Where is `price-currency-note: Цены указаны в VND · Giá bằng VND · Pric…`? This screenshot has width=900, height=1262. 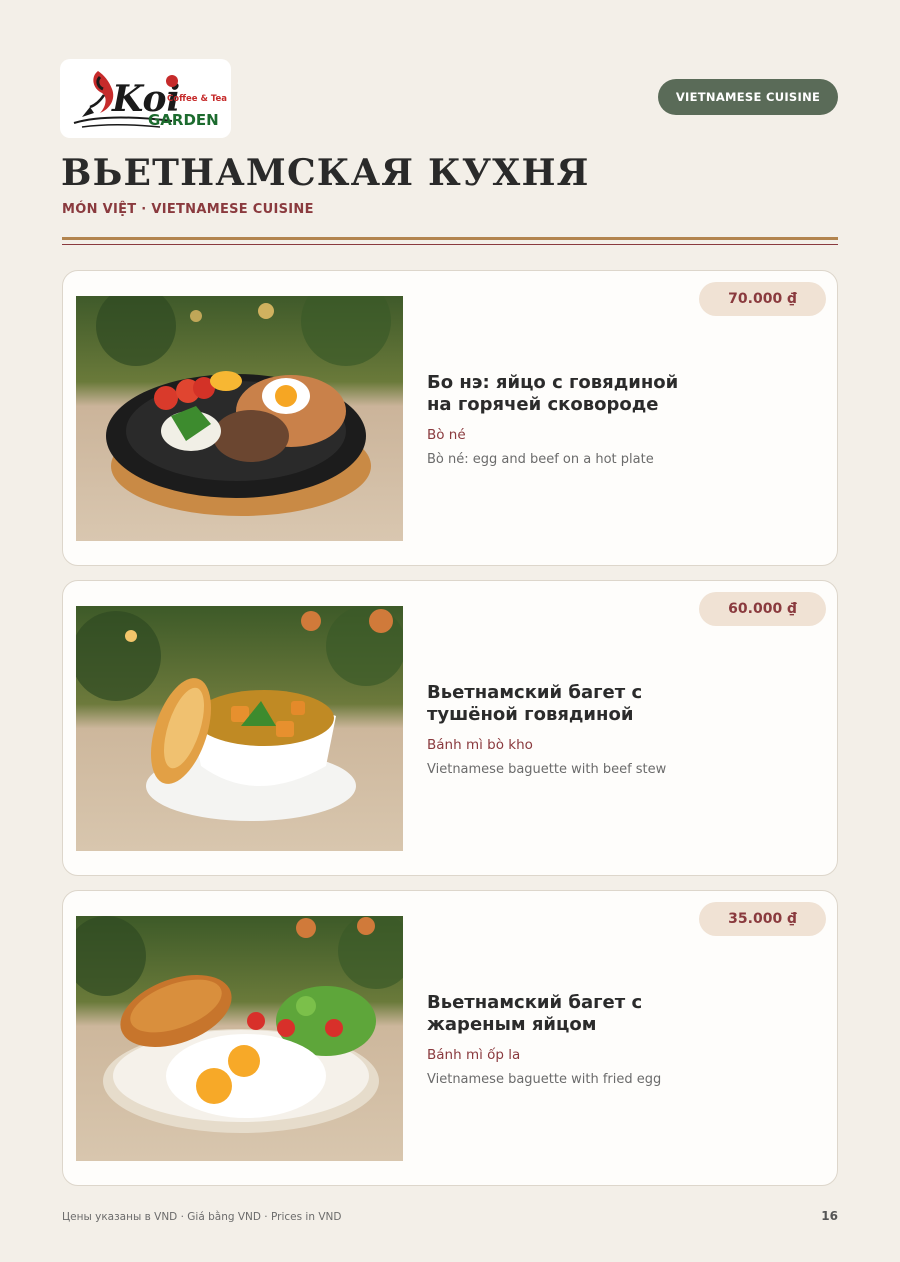 price-currency-note: Цены указаны в VND · Giá bằng VND · Pric… is located at coordinates (202, 1217).